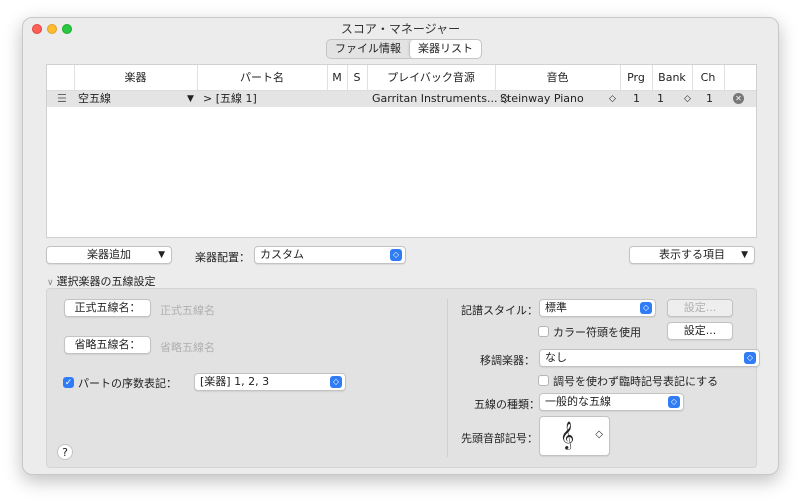 Image resolution: width=800 pixels, height=500 pixels. Describe the element at coordinates (499, 438) in the screenshot. I see `clef-label: 先頭音部記号：` at that location.